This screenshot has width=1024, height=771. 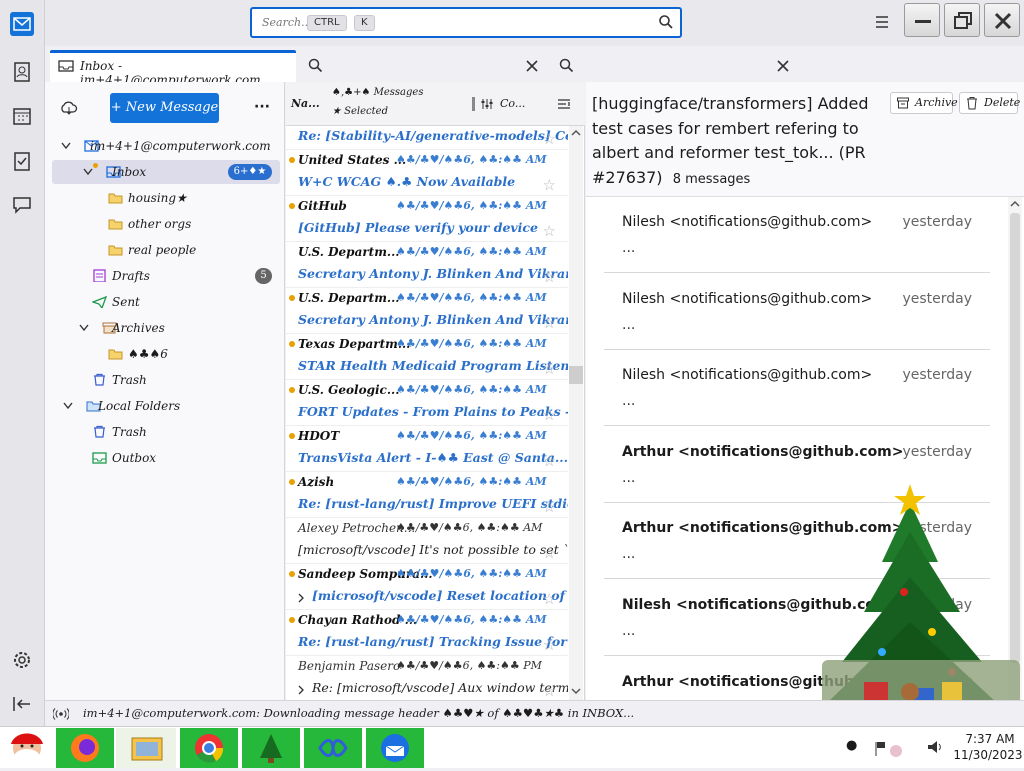 I want to click on tasks-icon, so click(x=22, y=161).